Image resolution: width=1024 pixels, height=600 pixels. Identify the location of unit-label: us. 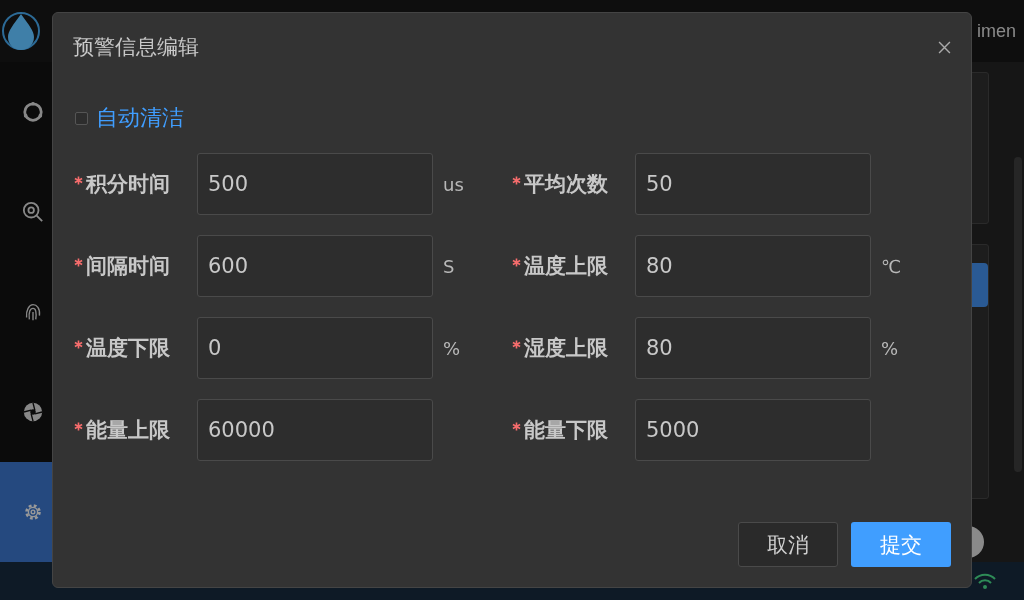
(453, 184).